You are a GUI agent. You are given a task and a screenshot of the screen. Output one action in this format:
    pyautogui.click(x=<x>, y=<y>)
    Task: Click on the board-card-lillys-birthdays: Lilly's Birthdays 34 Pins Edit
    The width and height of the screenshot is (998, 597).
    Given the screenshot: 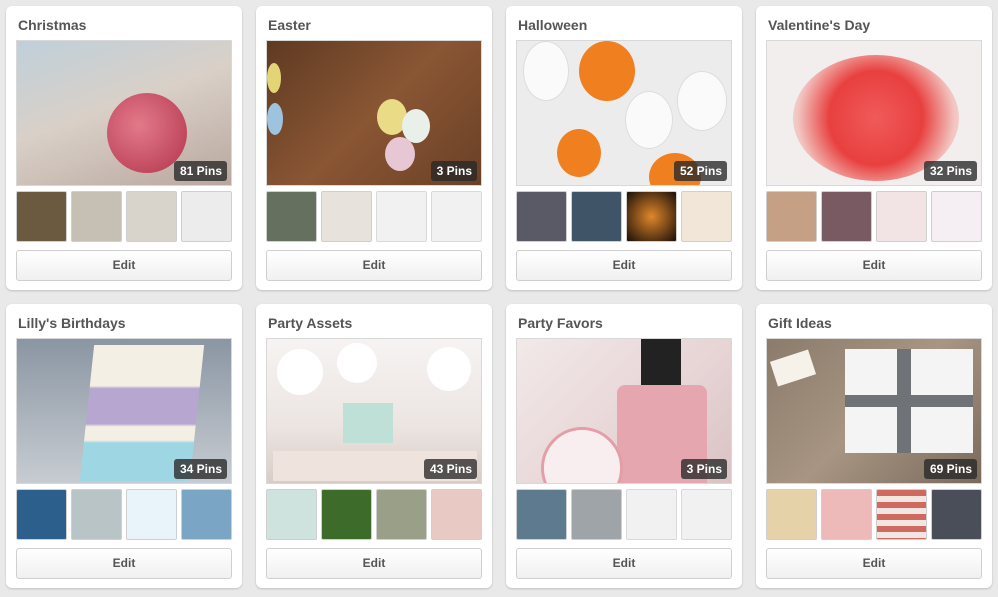 What is the action you would take?
    pyautogui.click(x=124, y=446)
    